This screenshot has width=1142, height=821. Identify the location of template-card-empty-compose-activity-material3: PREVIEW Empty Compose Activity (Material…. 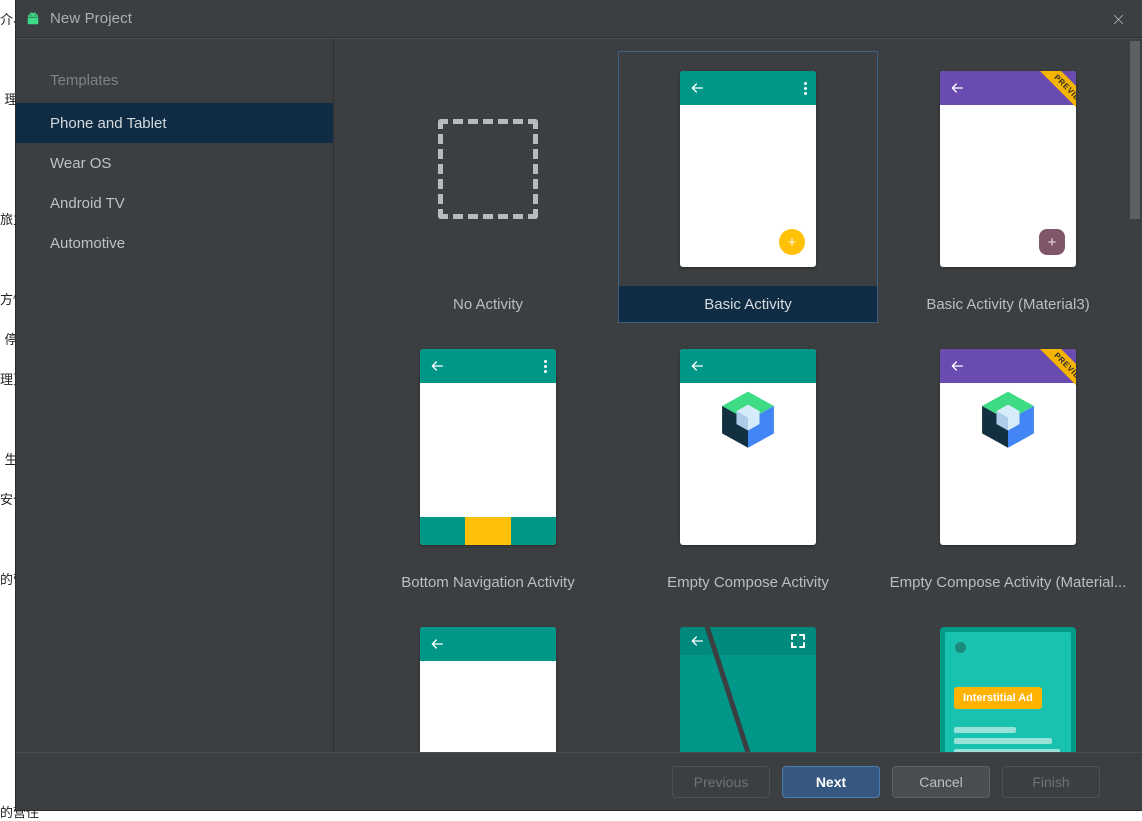
(1008, 464).